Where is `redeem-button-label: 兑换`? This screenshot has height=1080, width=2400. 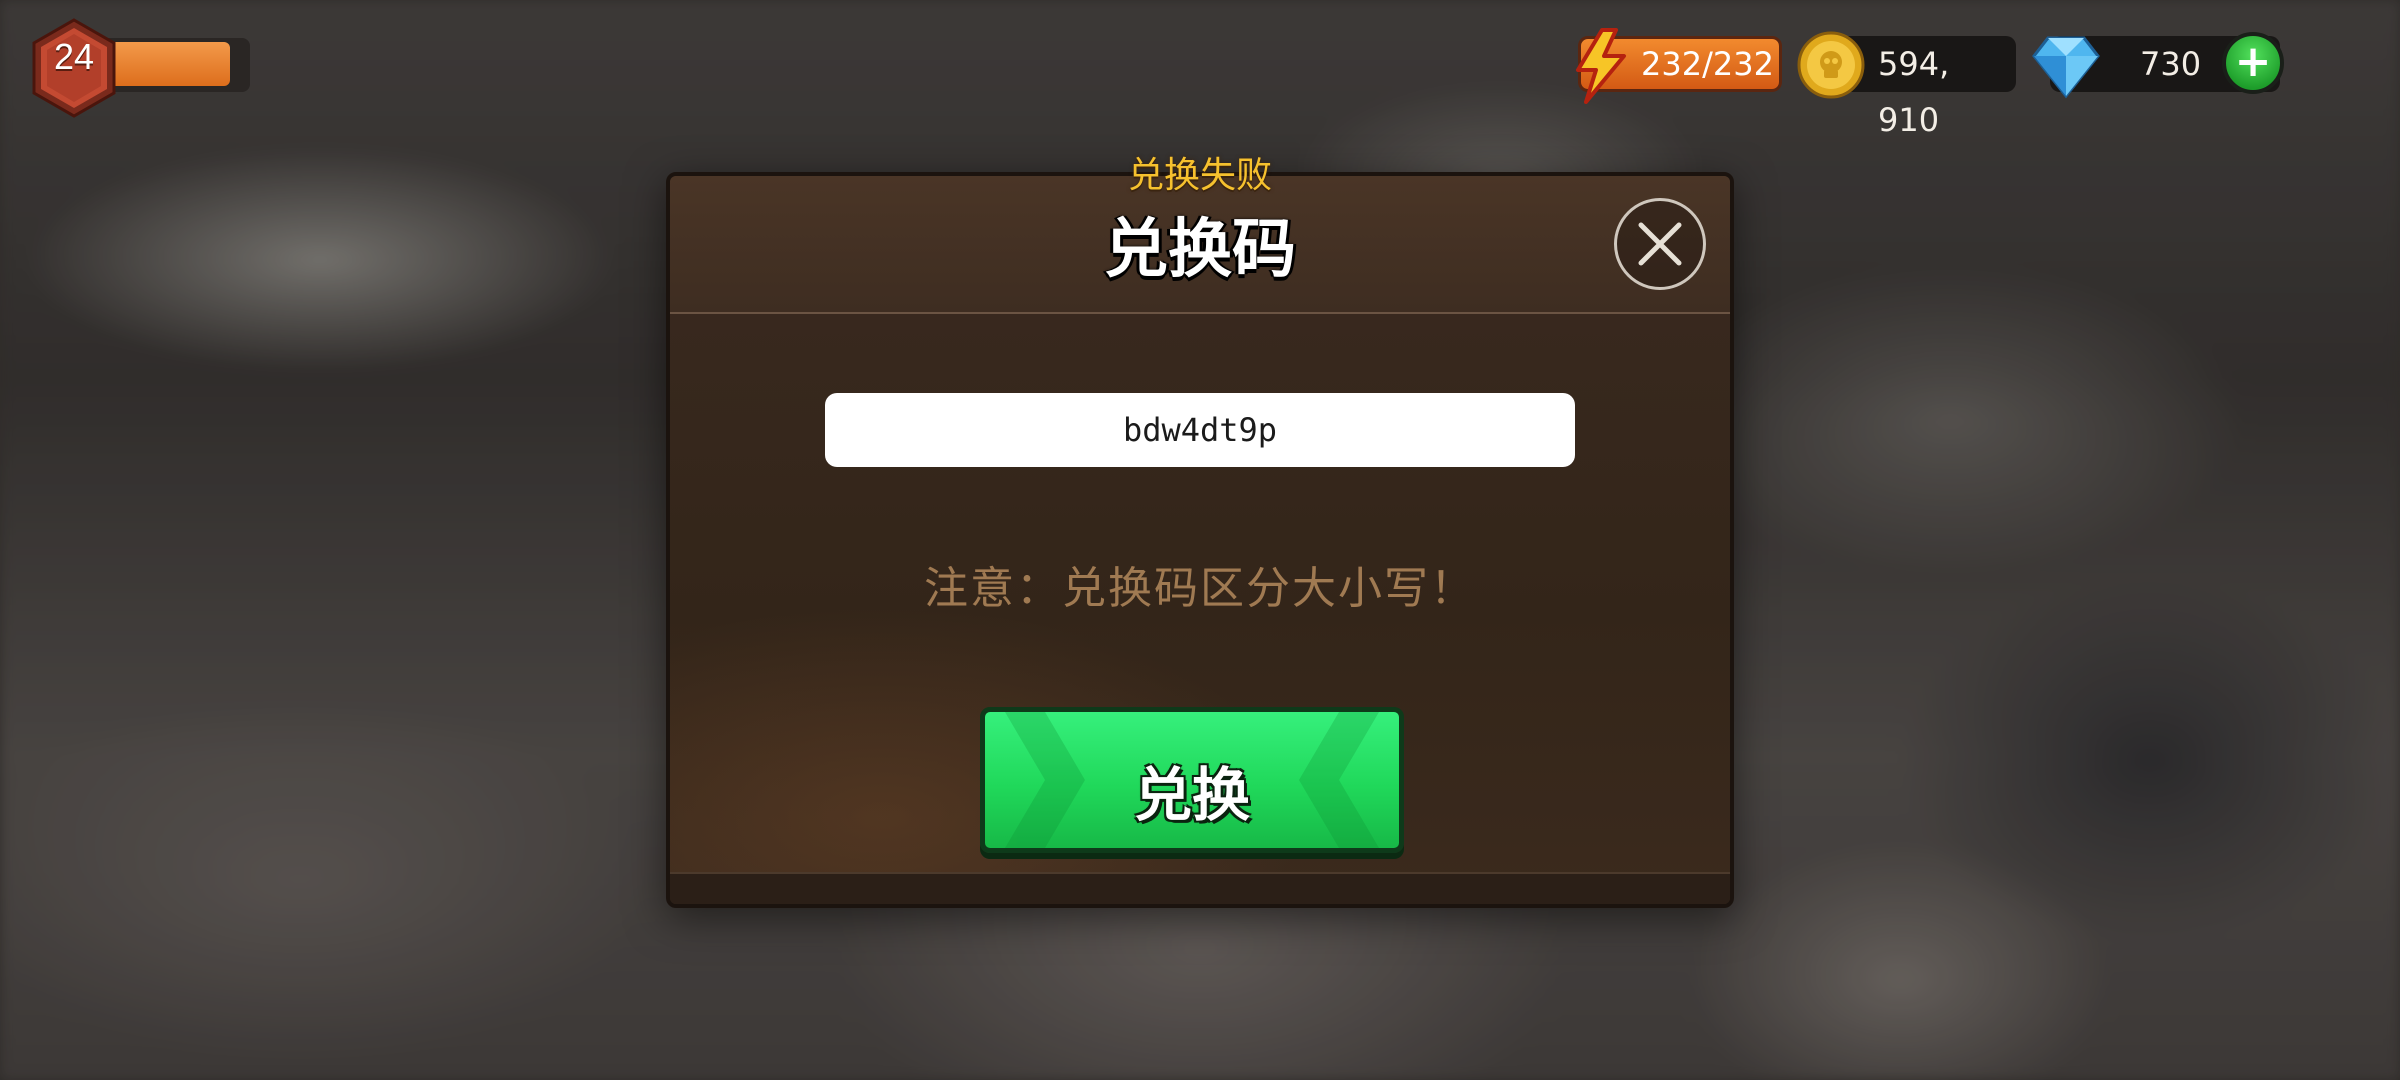
redeem-button-label: 兑换 is located at coordinates (1191, 795).